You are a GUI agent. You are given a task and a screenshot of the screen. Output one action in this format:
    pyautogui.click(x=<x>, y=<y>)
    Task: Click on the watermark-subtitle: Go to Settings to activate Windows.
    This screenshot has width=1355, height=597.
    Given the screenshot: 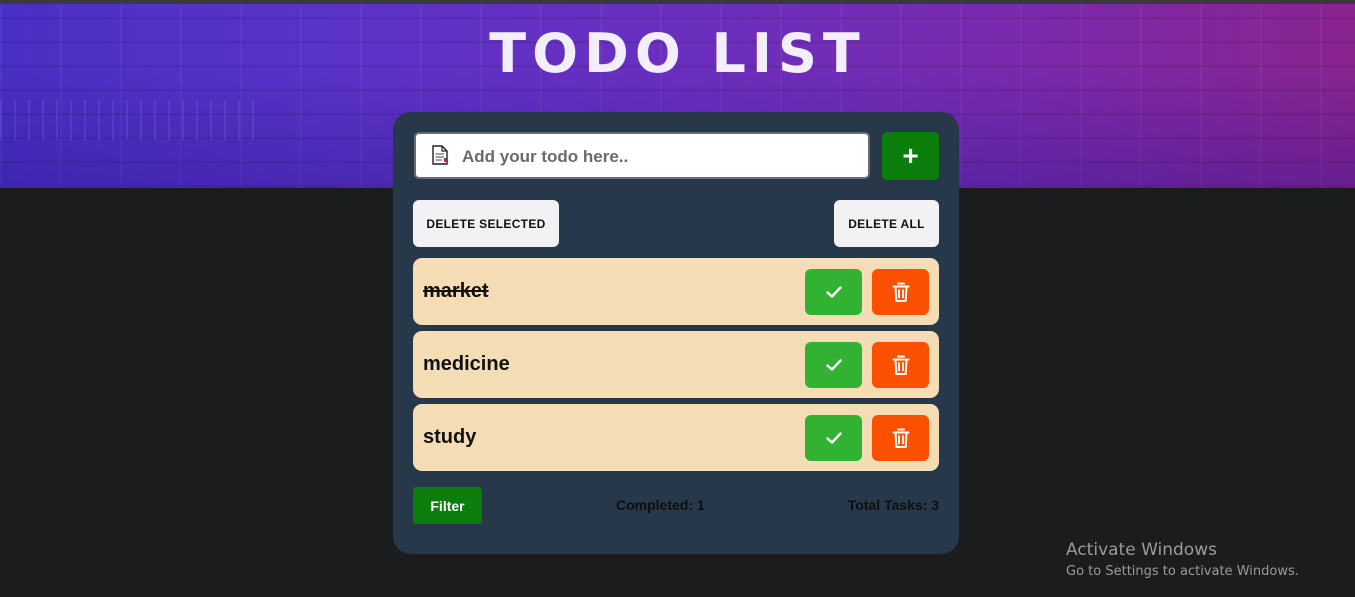 What is the action you would take?
    pyautogui.click(x=1182, y=571)
    